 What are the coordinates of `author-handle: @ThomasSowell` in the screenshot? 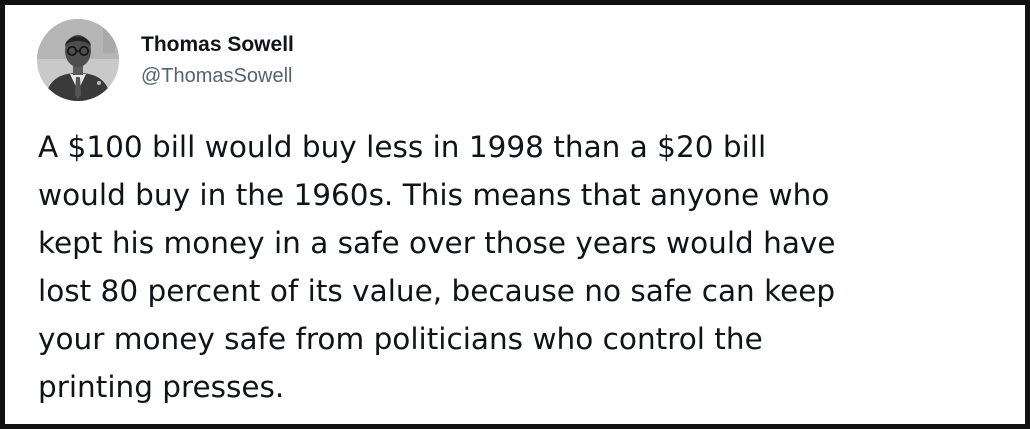 It's located at (216, 76).